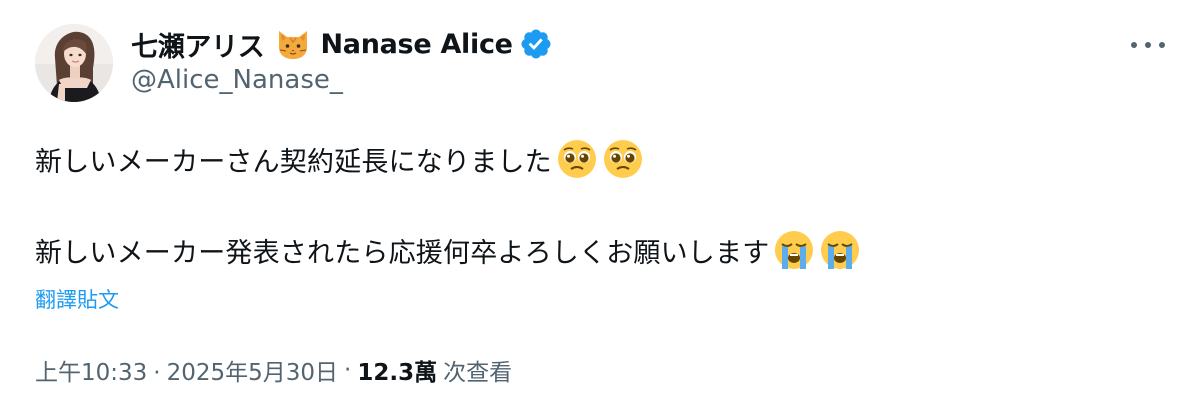 The image size is (1190, 404). What do you see at coordinates (91, 373) in the screenshot?
I see `tweet-time: 上午10:33` at bounding box center [91, 373].